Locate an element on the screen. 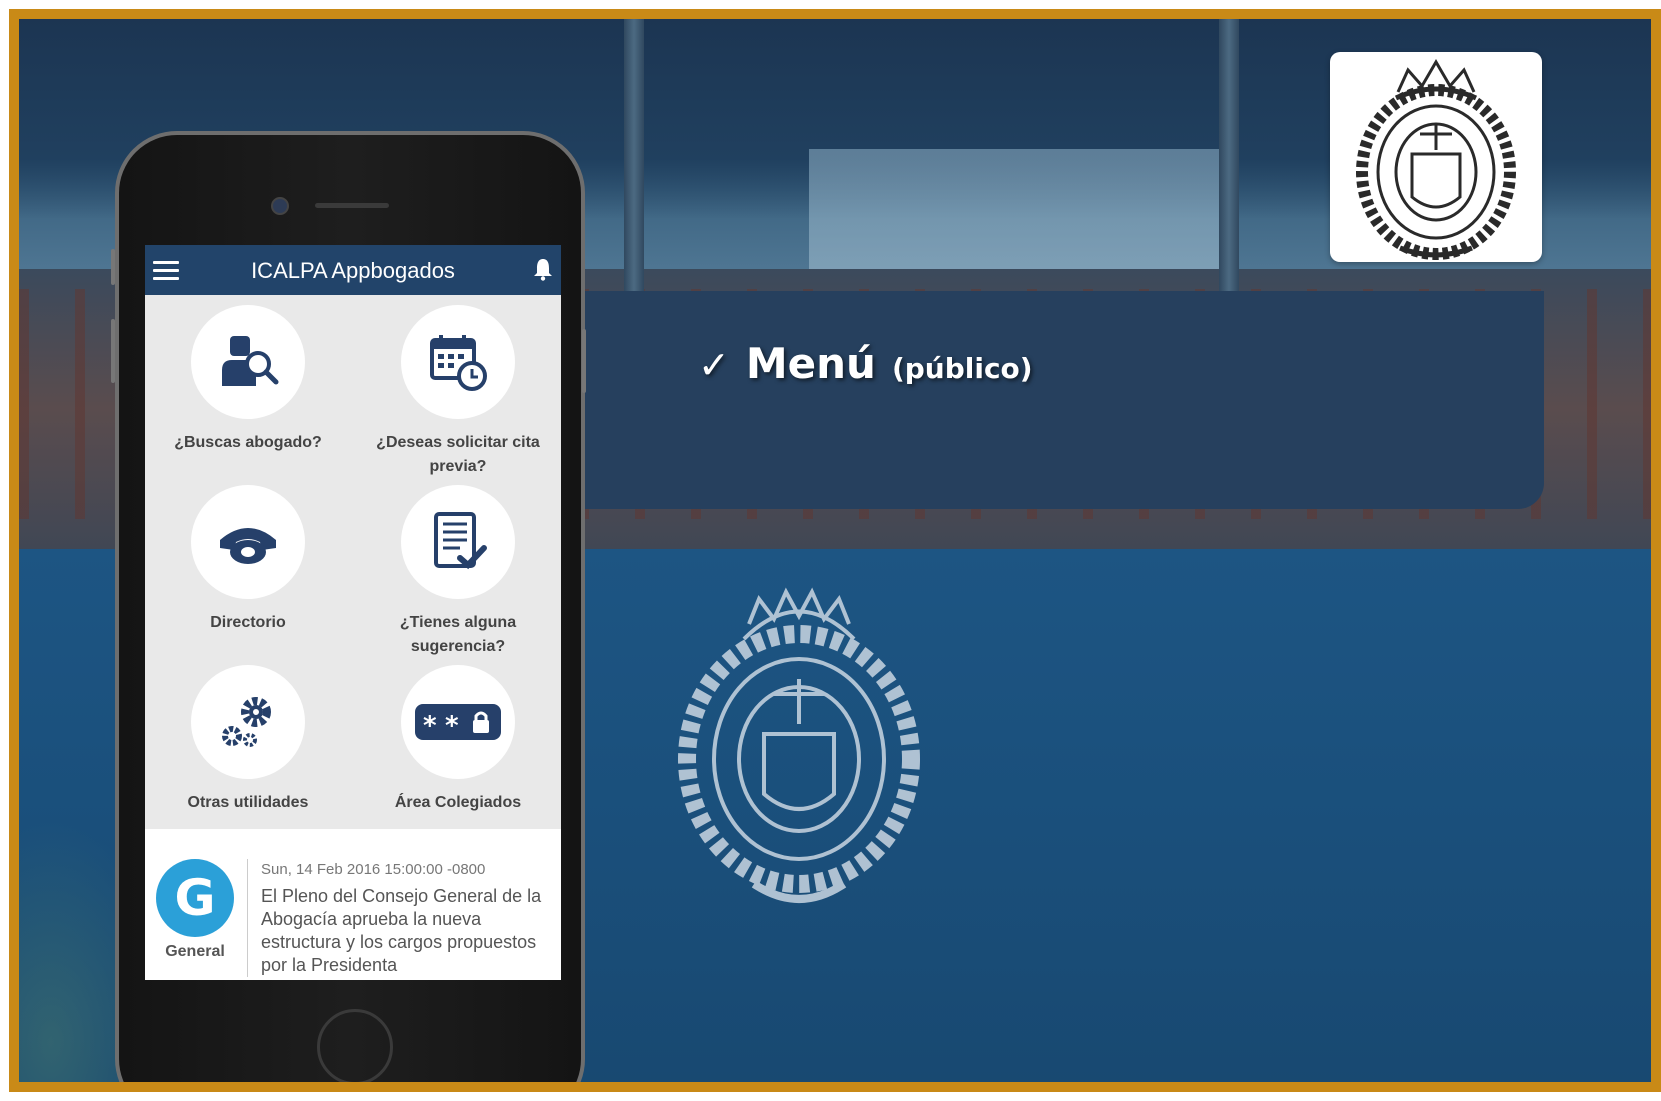 Image resolution: width=1661 pixels, height=1101 pixels. menu-item-label: Otras utilidades is located at coordinates (248, 802).